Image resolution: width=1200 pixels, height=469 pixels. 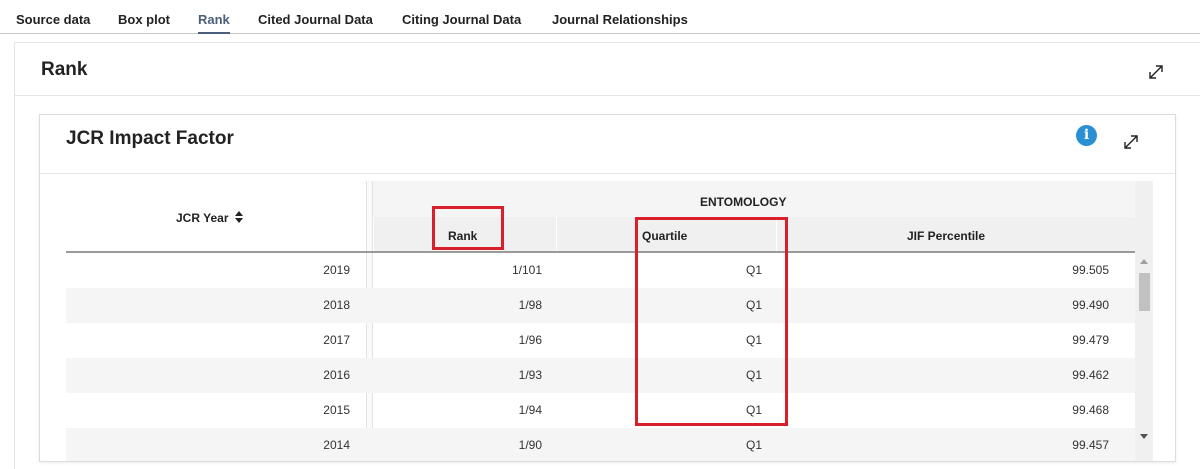 What do you see at coordinates (665, 236) in the screenshot?
I see `quartile-column-header: Quartile` at bounding box center [665, 236].